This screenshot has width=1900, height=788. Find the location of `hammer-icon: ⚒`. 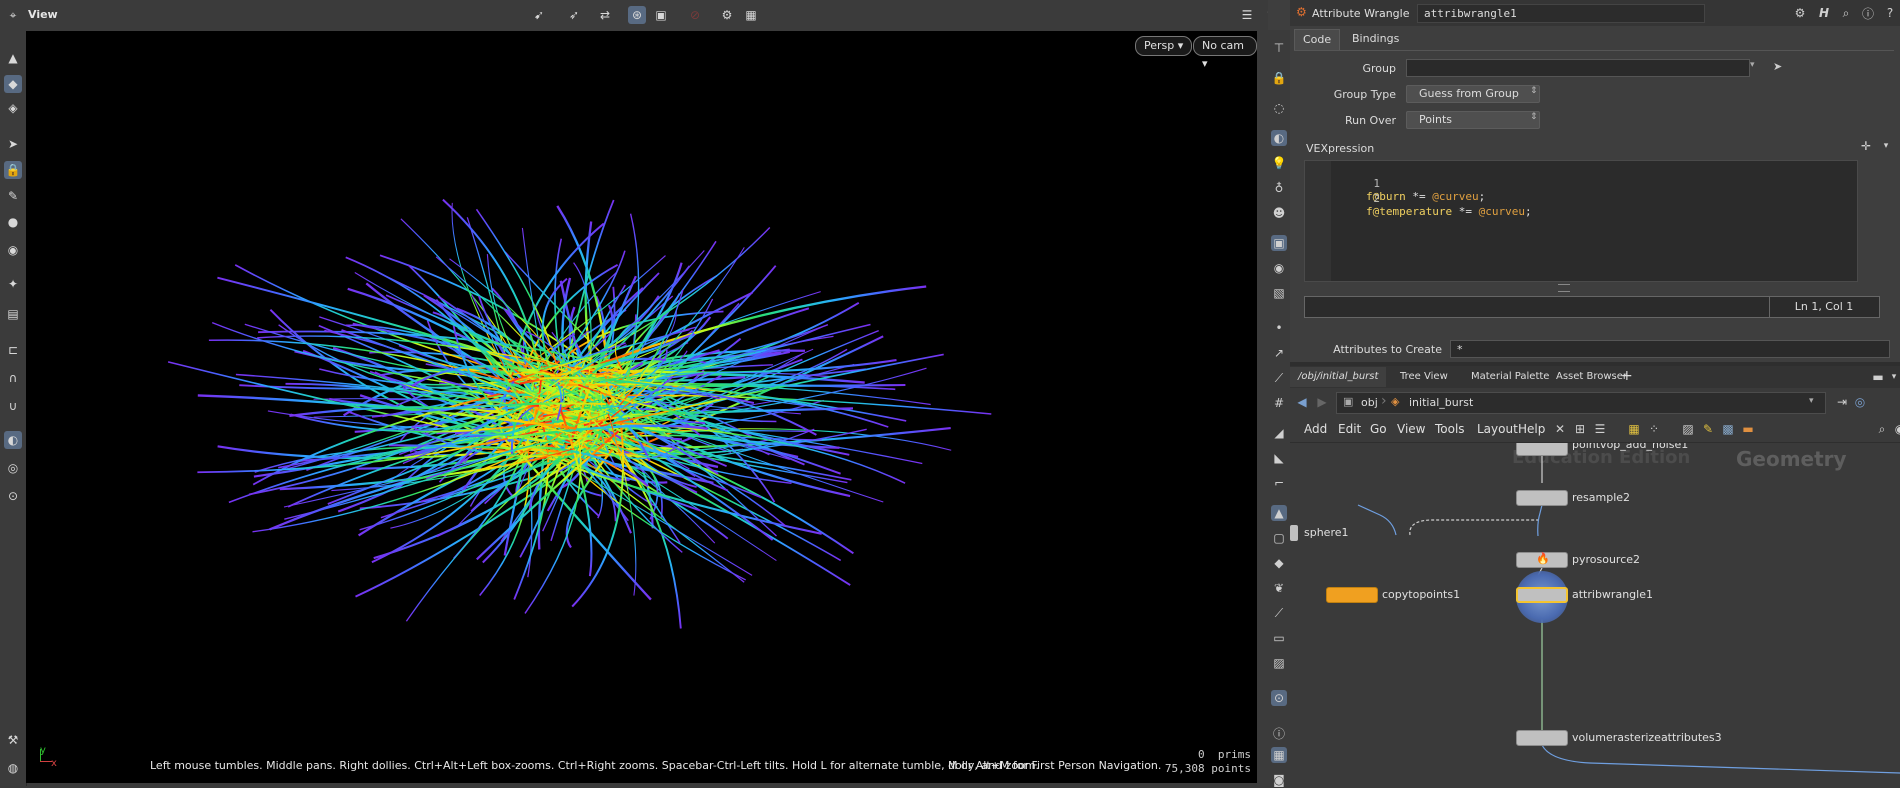

hammer-icon: ⚒ is located at coordinates (13, 740).